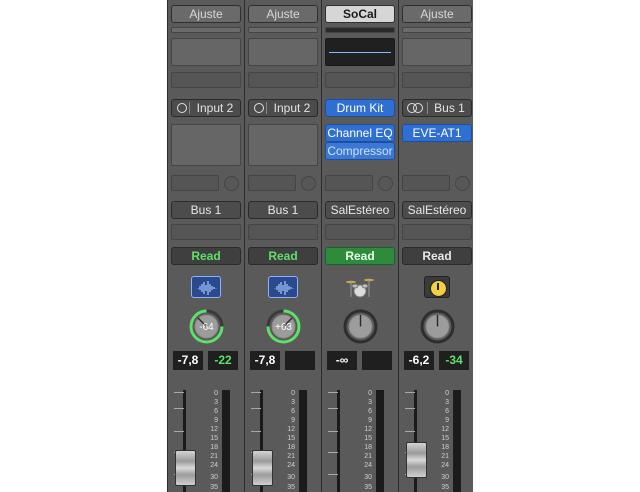  I want to click on fader-track, so click(338, 441).